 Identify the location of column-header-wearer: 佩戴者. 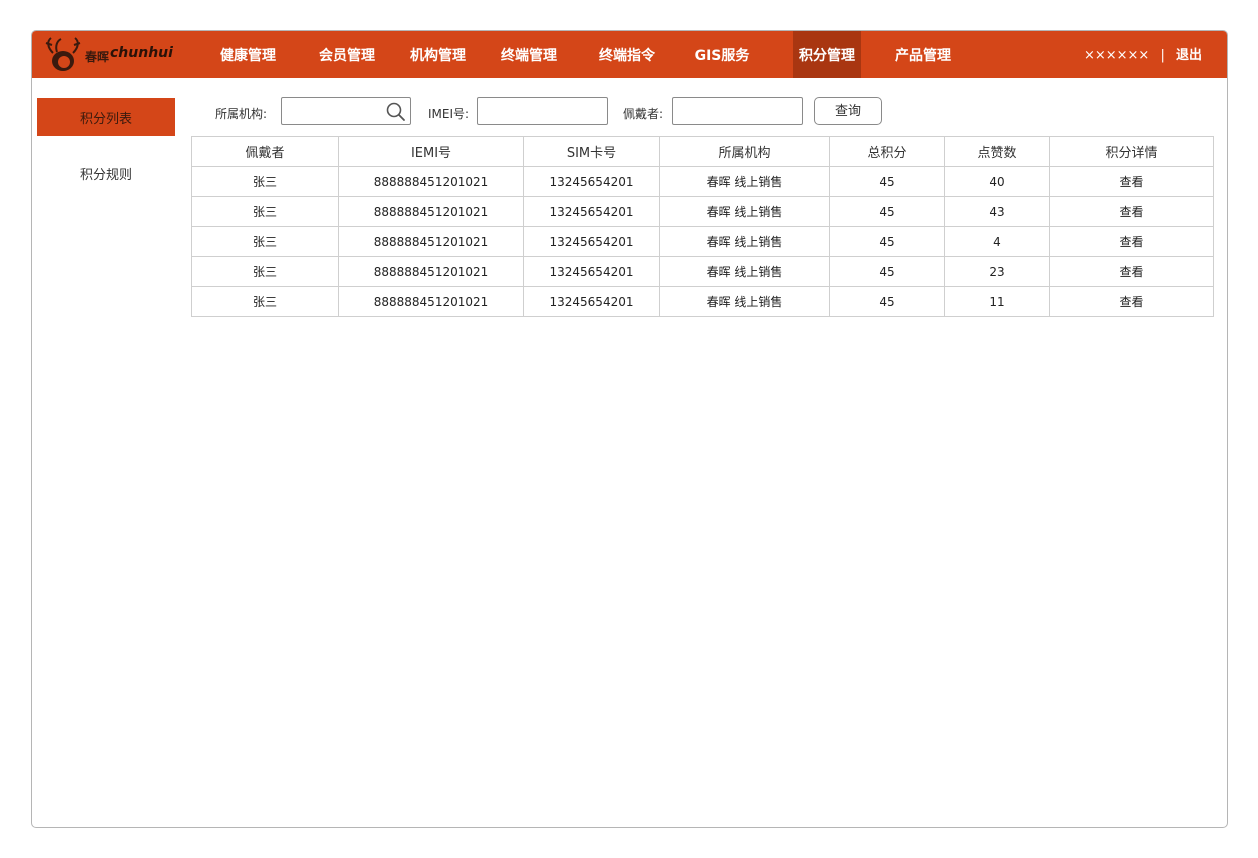
(265, 151).